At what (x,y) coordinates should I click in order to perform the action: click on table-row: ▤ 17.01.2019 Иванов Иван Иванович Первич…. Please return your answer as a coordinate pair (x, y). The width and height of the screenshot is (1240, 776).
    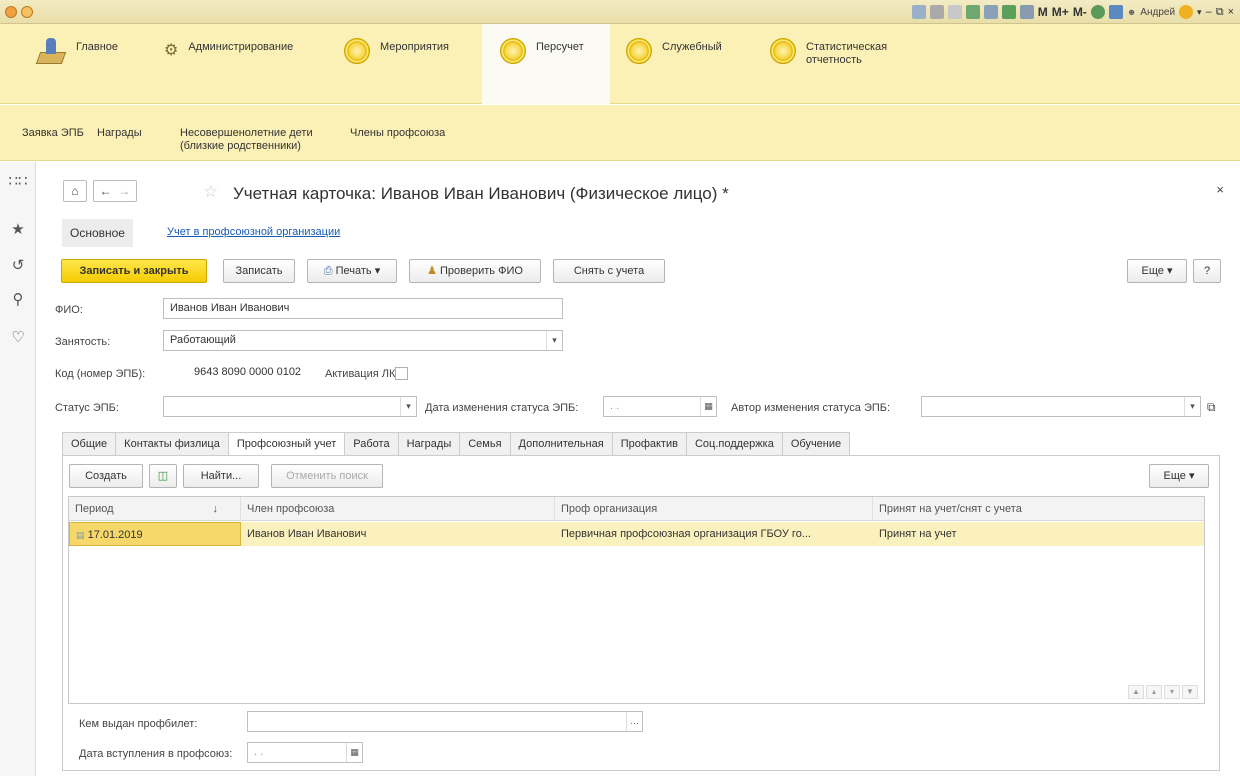
    Looking at the image, I should click on (636, 534).